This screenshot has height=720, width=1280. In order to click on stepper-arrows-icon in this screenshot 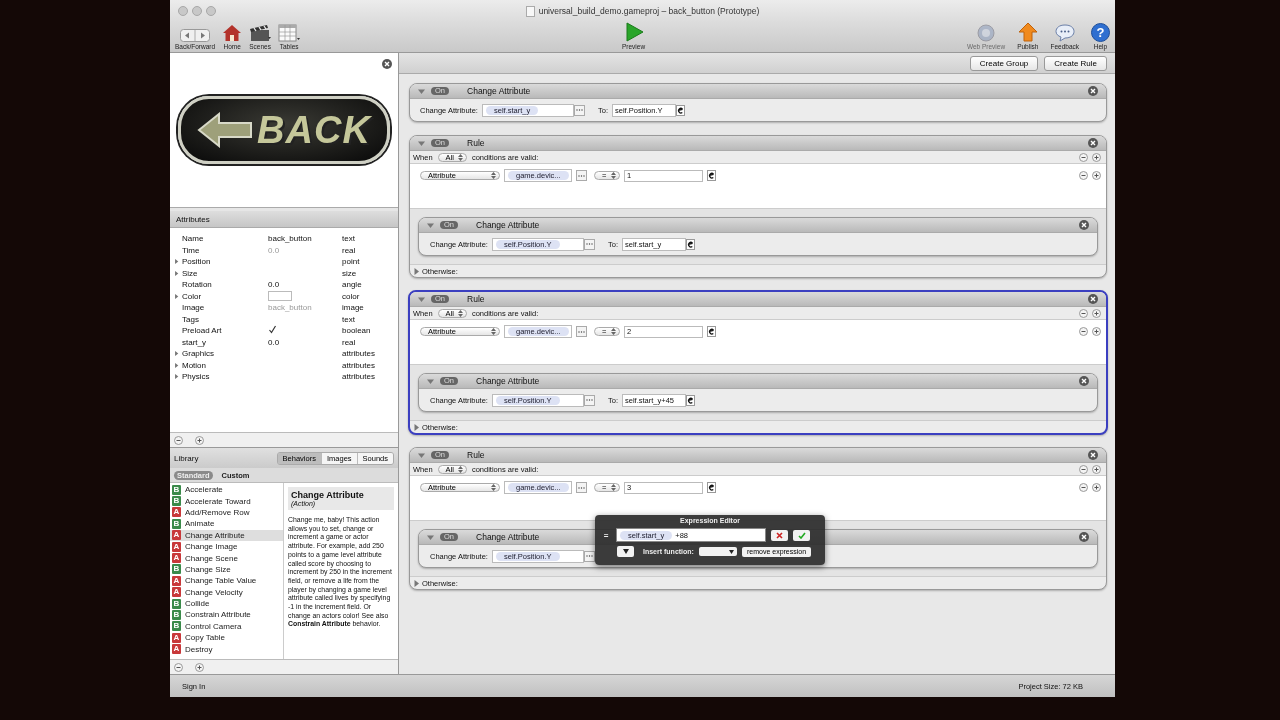, I will do `click(613, 175)`.